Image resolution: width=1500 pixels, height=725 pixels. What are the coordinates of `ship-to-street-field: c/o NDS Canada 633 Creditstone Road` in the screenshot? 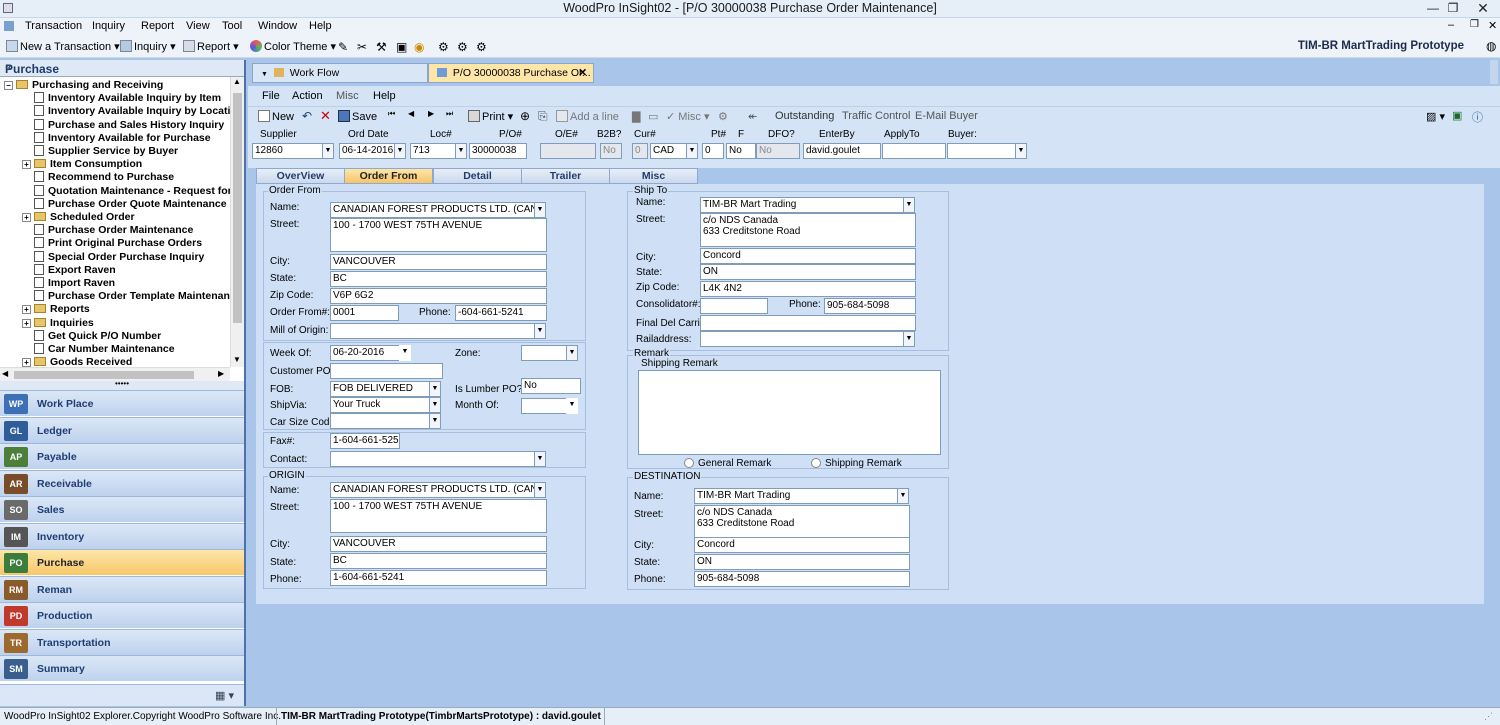 It's located at (808, 230).